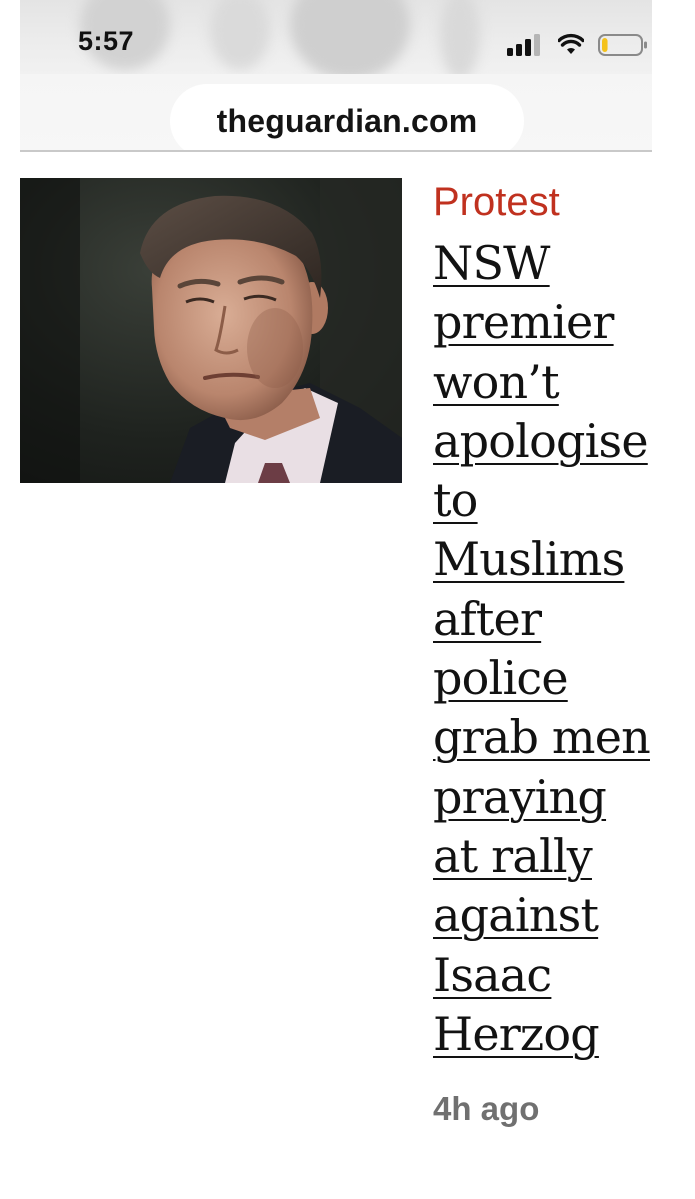 This screenshot has height=1199, width=695. I want to click on battery-icon, so click(622, 45).